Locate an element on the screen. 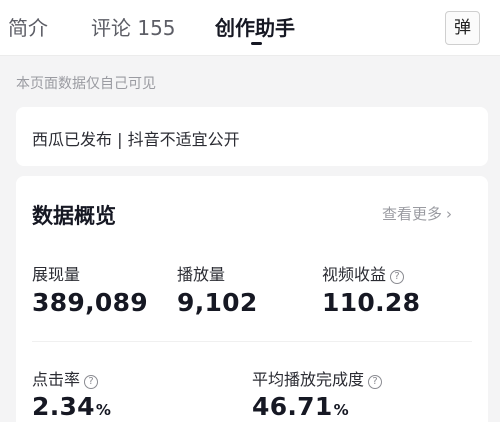 This screenshot has height=422, width=500. tab-comments: 评论 155 is located at coordinates (133, 28).